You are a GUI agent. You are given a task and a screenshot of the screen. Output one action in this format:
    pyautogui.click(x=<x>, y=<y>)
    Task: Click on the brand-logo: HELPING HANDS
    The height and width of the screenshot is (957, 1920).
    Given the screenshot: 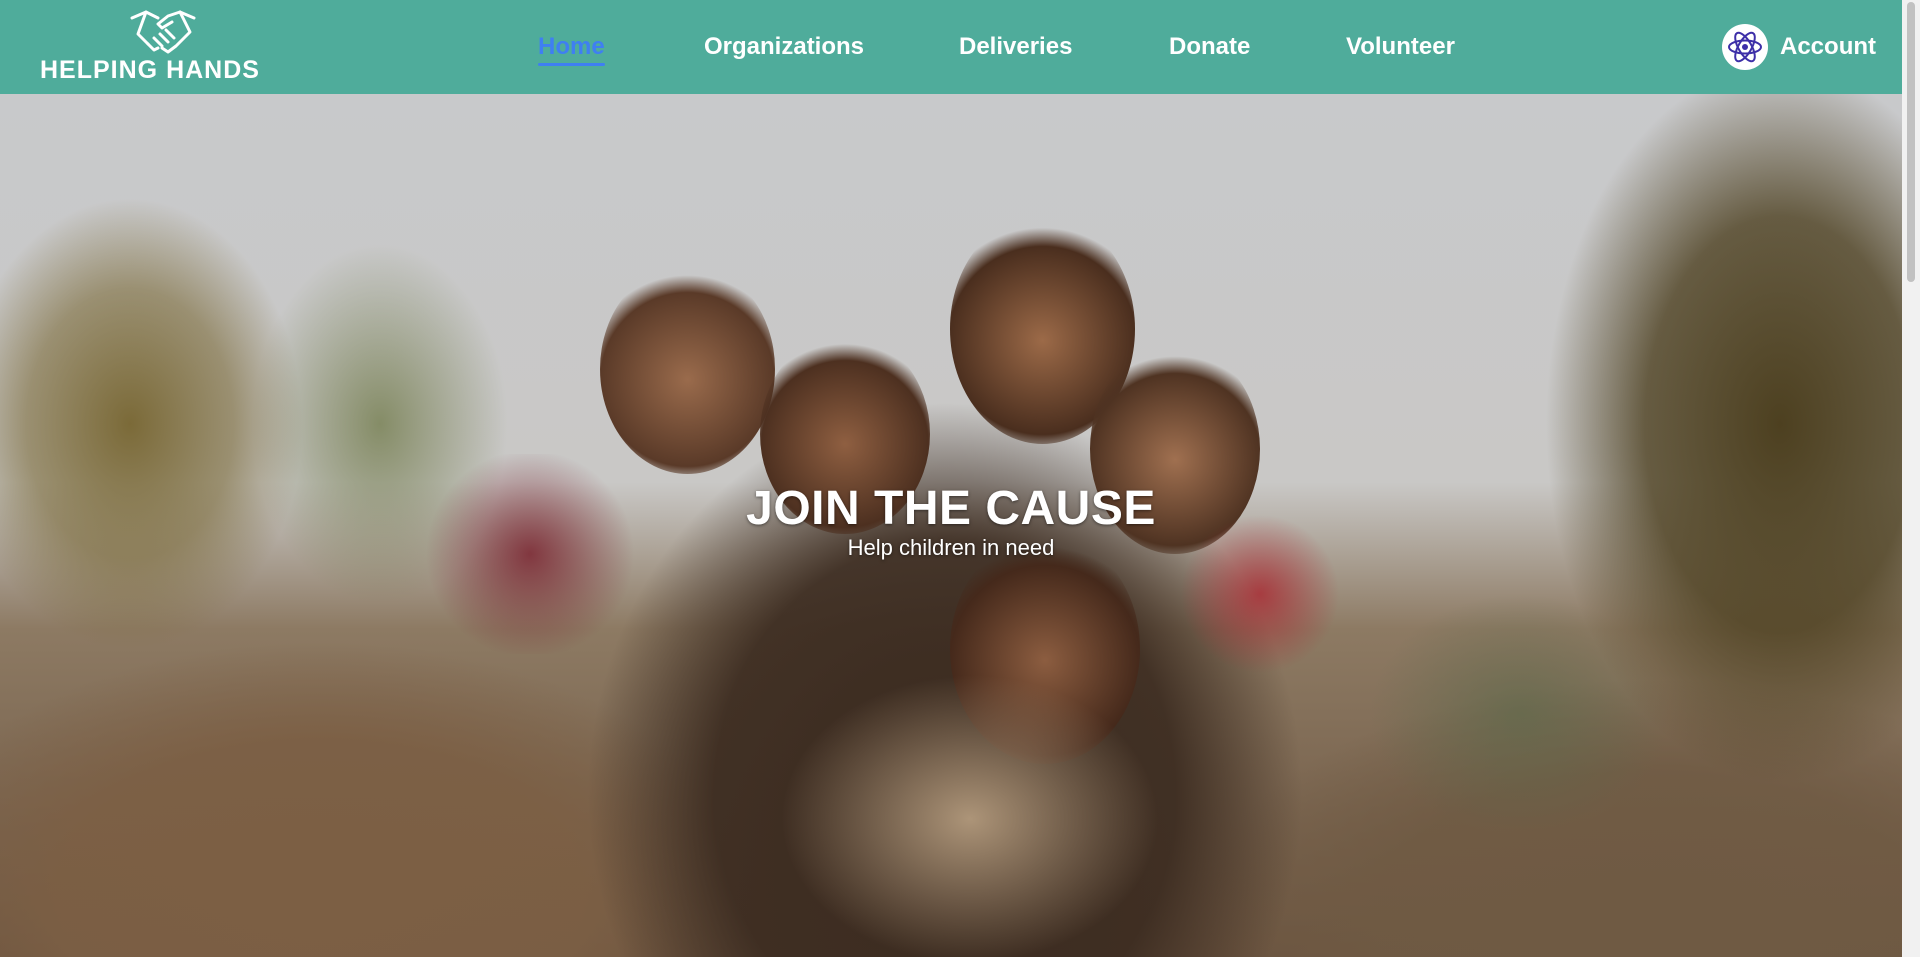 What is the action you would take?
    pyautogui.click(x=152, y=47)
    